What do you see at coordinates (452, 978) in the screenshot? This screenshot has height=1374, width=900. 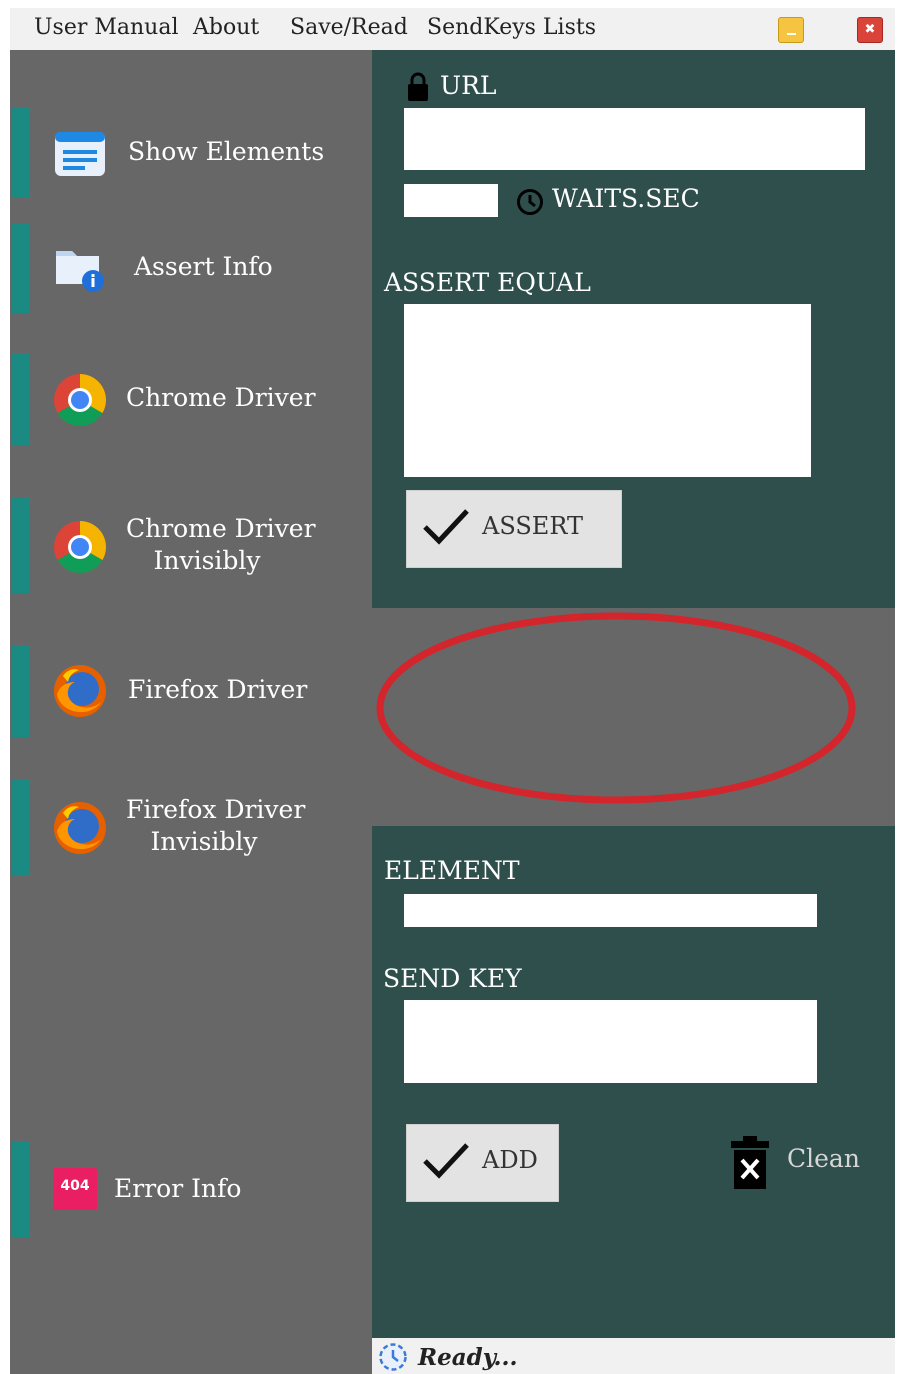 I see `send-key-label: SEND KEY` at bounding box center [452, 978].